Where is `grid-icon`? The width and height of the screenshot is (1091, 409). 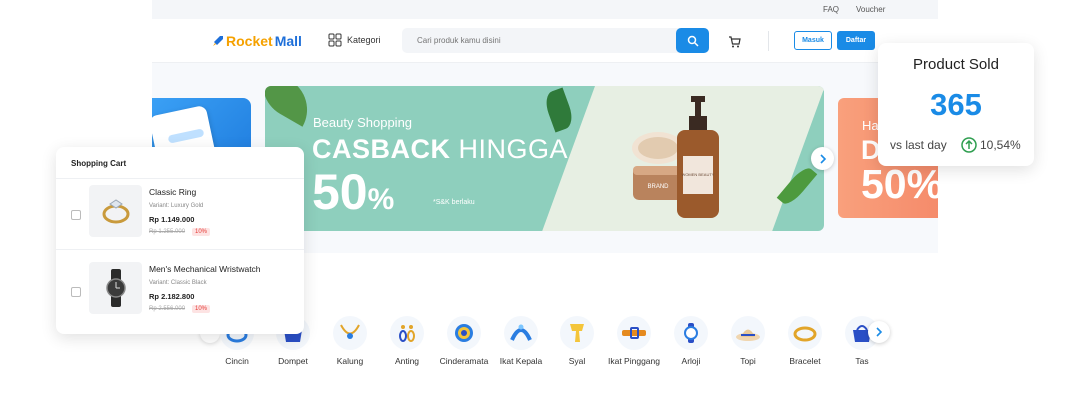 grid-icon is located at coordinates (335, 40).